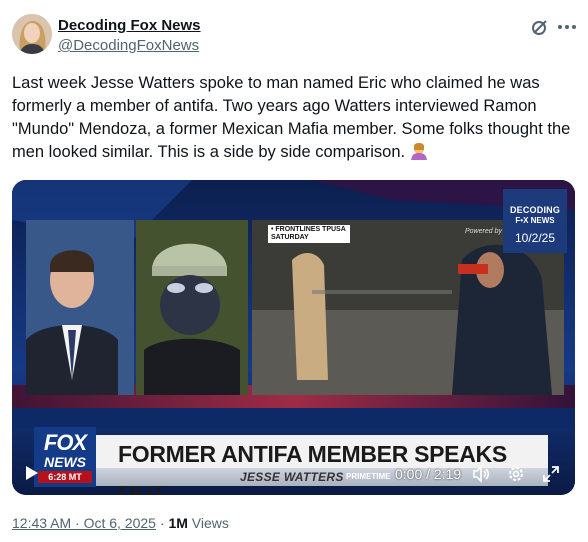  I want to click on watermark-line2: F•X NEWS, so click(535, 220).